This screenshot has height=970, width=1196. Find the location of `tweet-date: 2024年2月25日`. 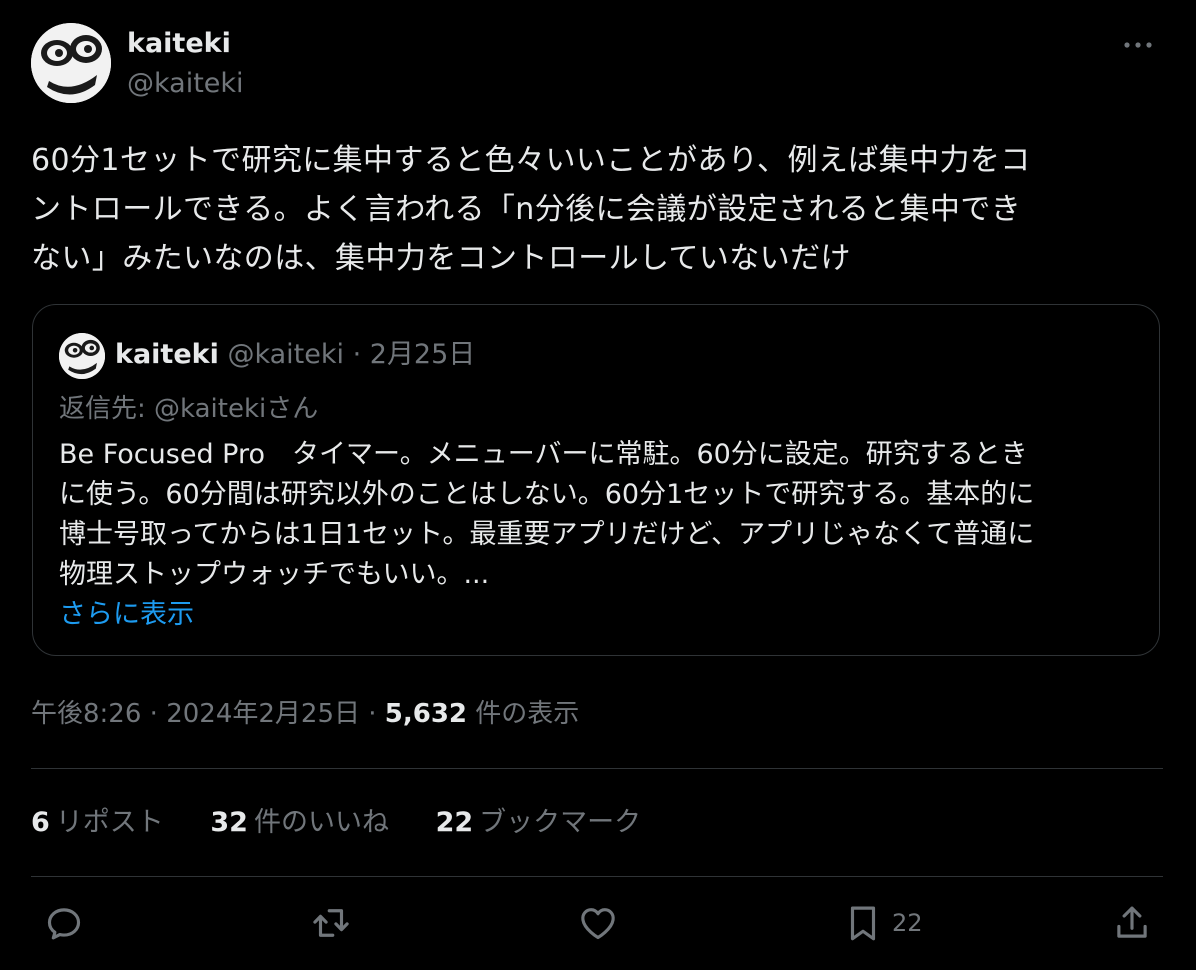

tweet-date: 2024年2月25日 is located at coordinates (263, 714).